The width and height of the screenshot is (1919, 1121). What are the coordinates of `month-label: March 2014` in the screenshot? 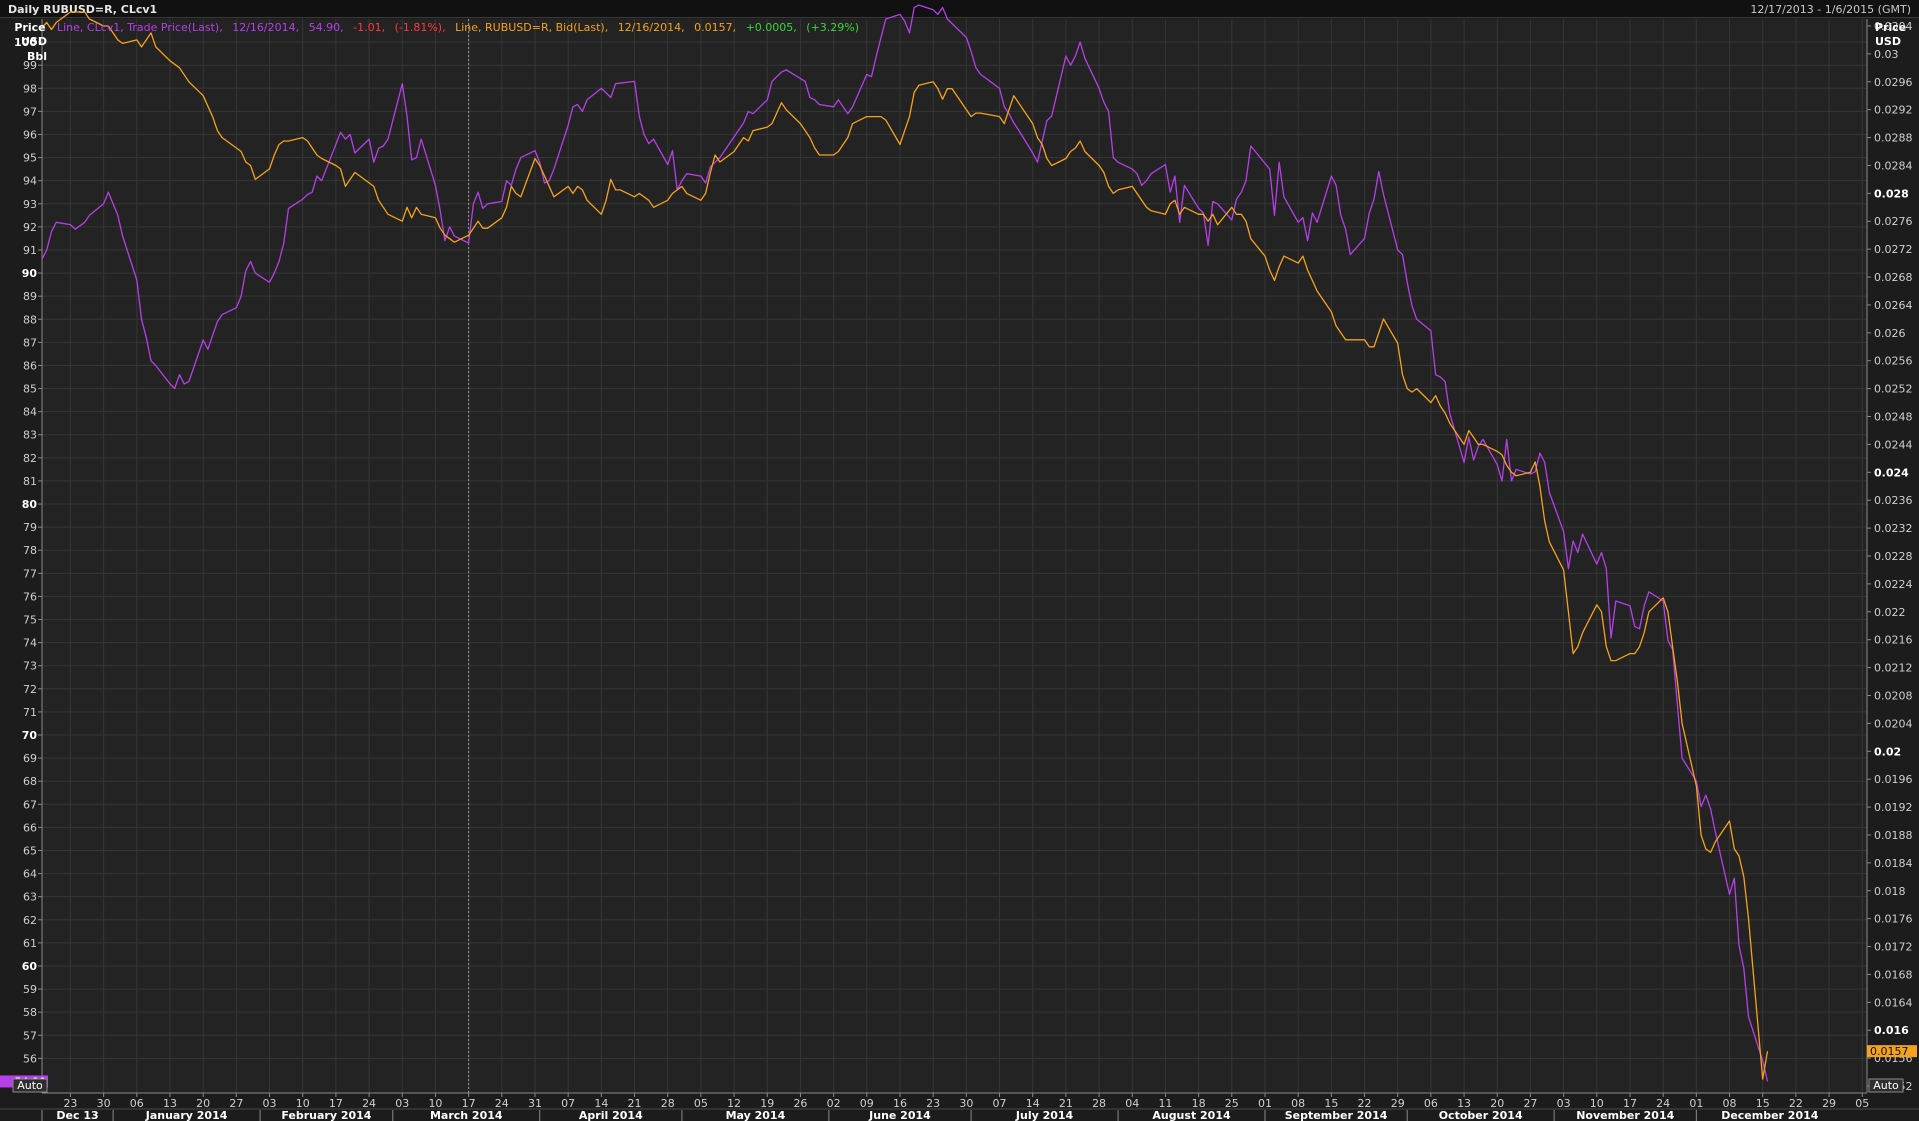 It's located at (466, 1115).